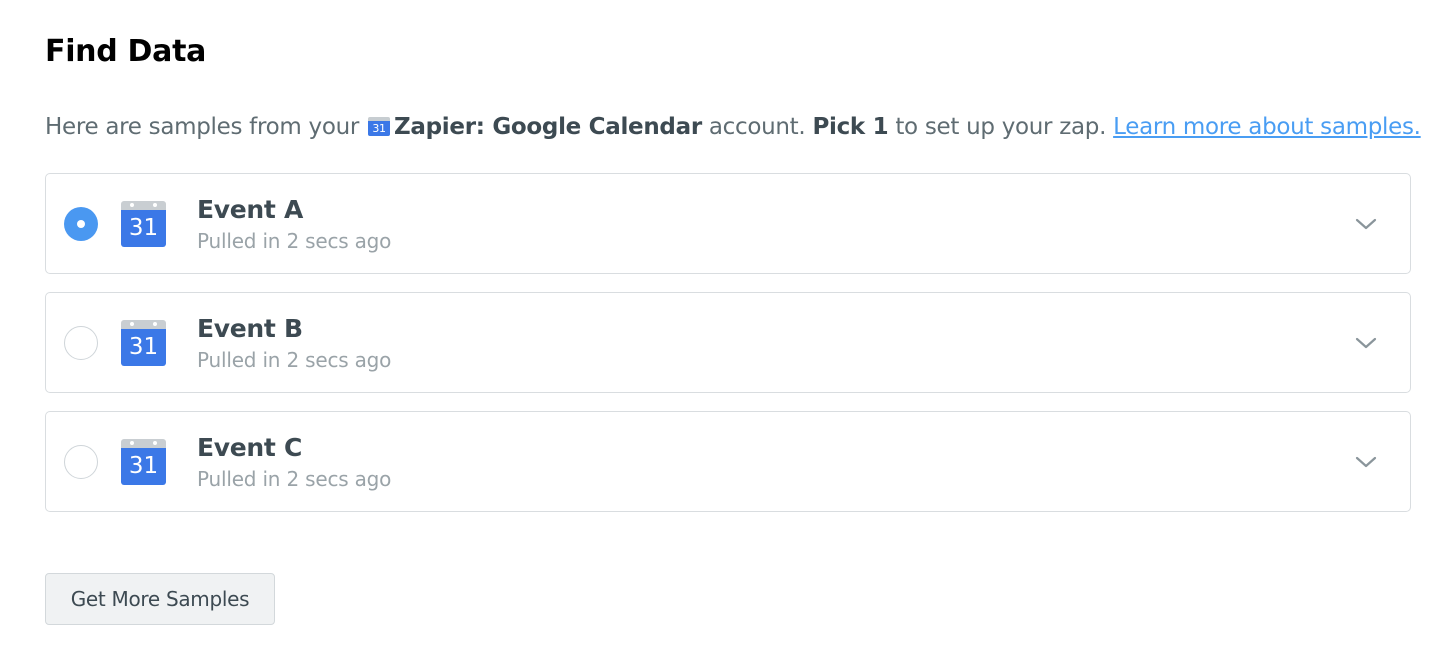  Describe the element at coordinates (728, 223) in the screenshot. I see `sample-item: 31 Event A Pulled in 2 secs ago` at that location.